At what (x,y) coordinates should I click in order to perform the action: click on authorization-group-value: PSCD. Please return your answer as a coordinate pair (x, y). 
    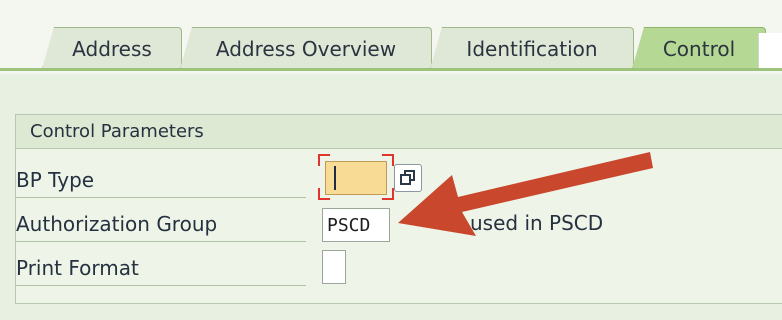
    Looking at the image, I should click on (349, 225).